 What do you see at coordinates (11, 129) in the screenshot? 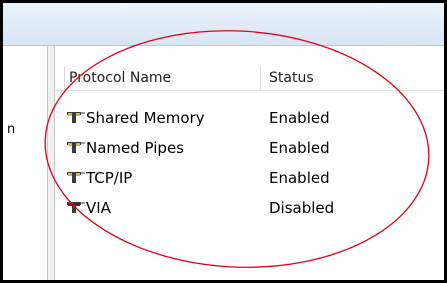
I see `left-pane-clipped-text: n` at bounding box center [11, 129].